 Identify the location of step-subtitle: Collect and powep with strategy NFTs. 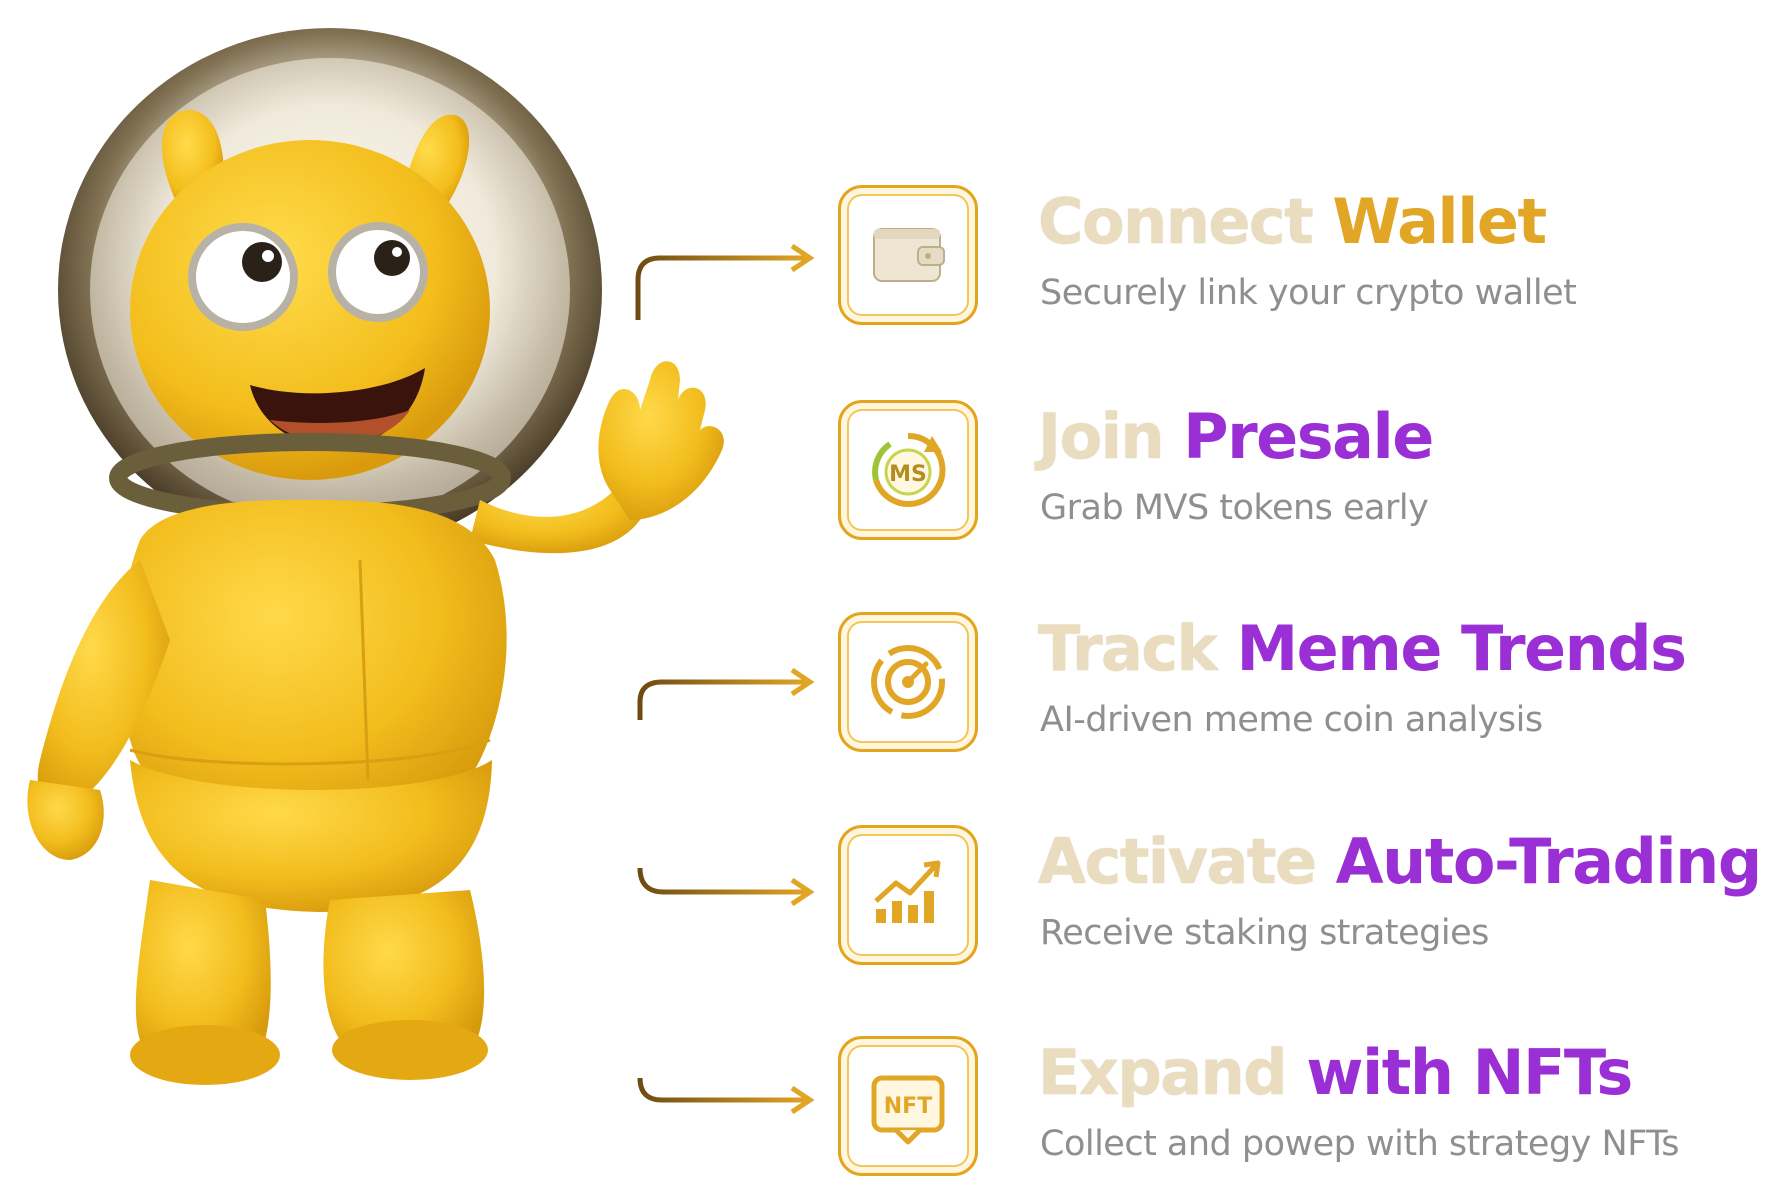
(1360, 1144).